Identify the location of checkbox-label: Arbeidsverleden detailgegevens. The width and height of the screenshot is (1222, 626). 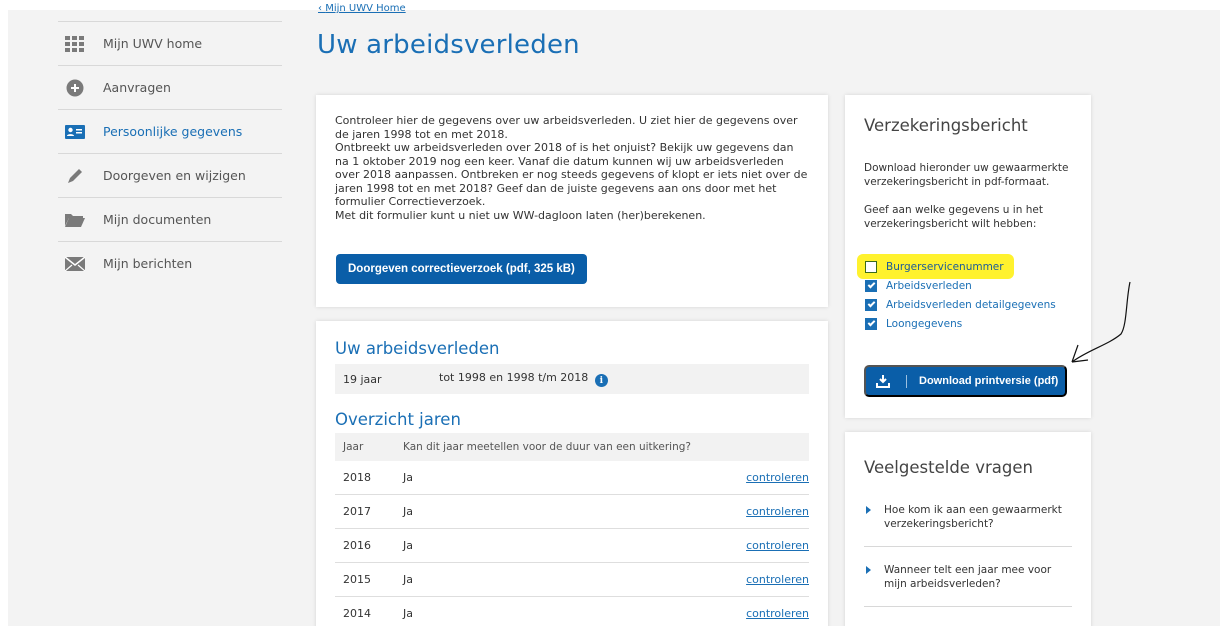
(971, 304).